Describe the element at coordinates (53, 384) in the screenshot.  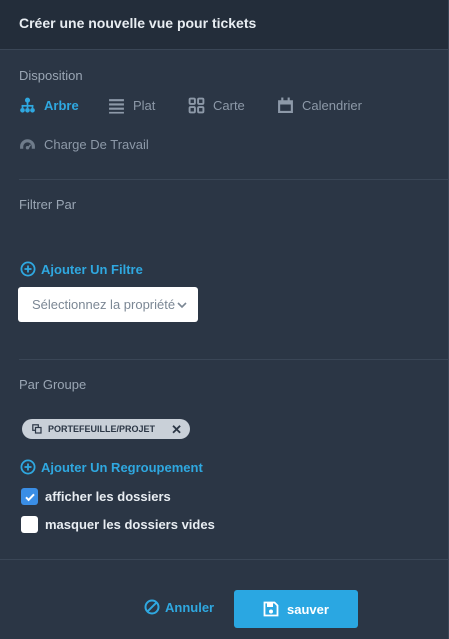
I see `group-section-title: Par Groupe` at that location.